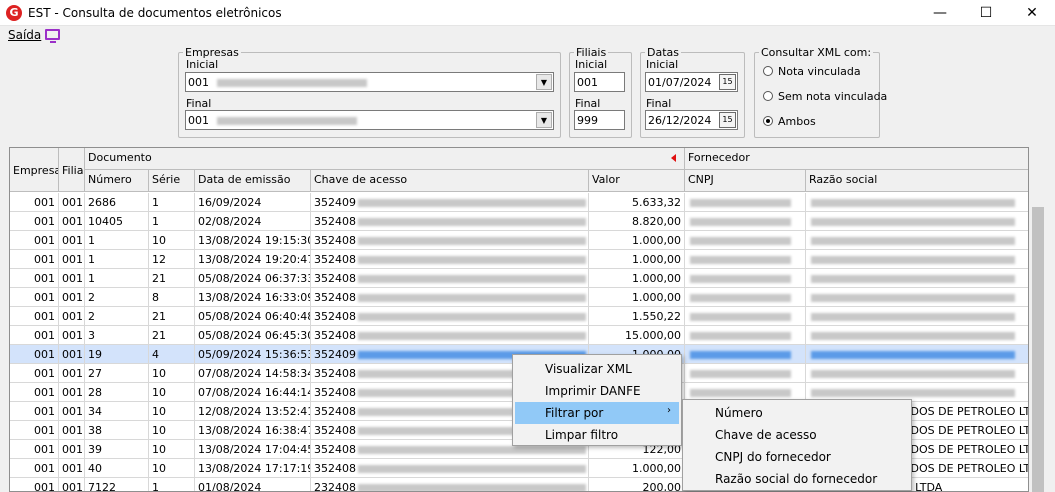 This screenshot has width=1055, height=492. What do you see at coordinates (369, 120) in the screenshot?
I see `empresa-final-select: 001 ▼` at bounding box center [369, 120].